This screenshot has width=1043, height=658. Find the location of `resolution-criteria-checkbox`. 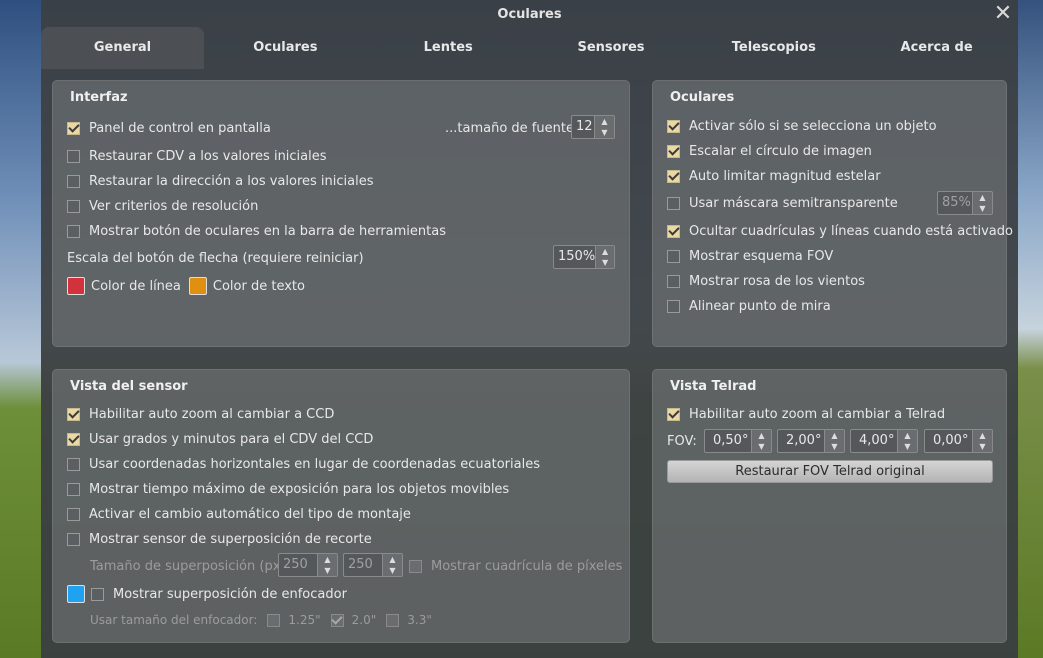

resolution-criteria-checkbox is located at coordinates (73, 206).